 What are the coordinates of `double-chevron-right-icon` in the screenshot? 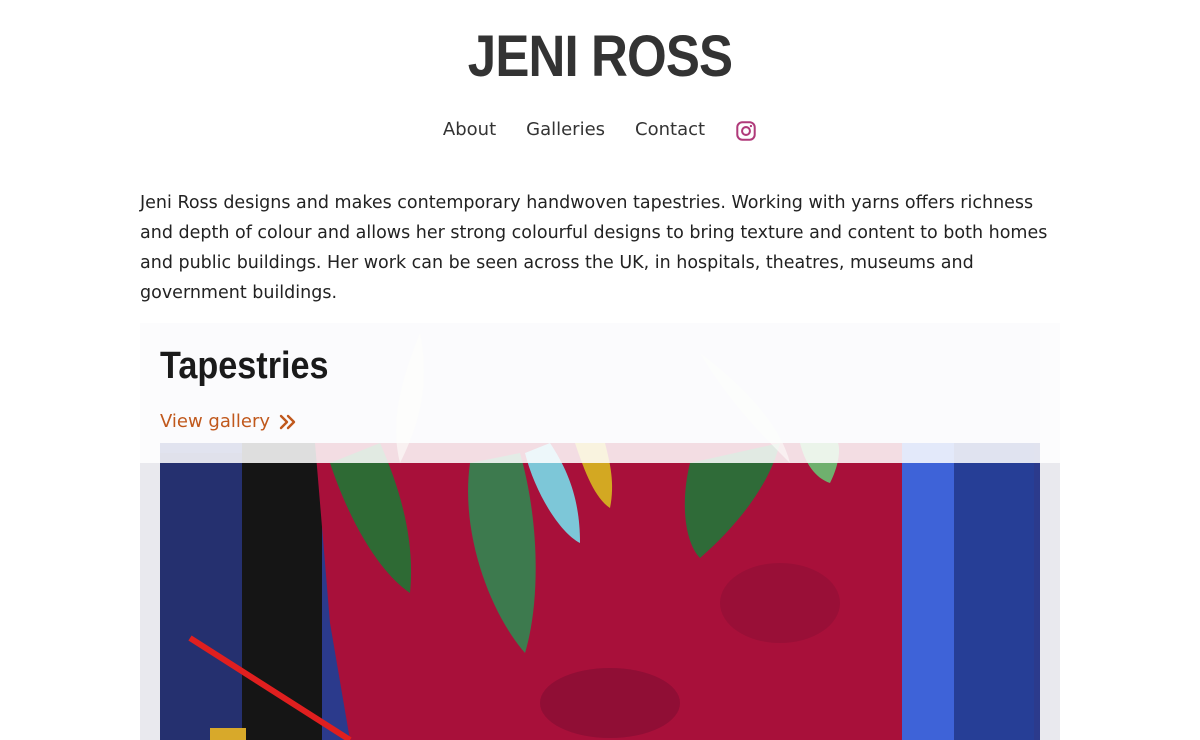 It's located at (288, 422).